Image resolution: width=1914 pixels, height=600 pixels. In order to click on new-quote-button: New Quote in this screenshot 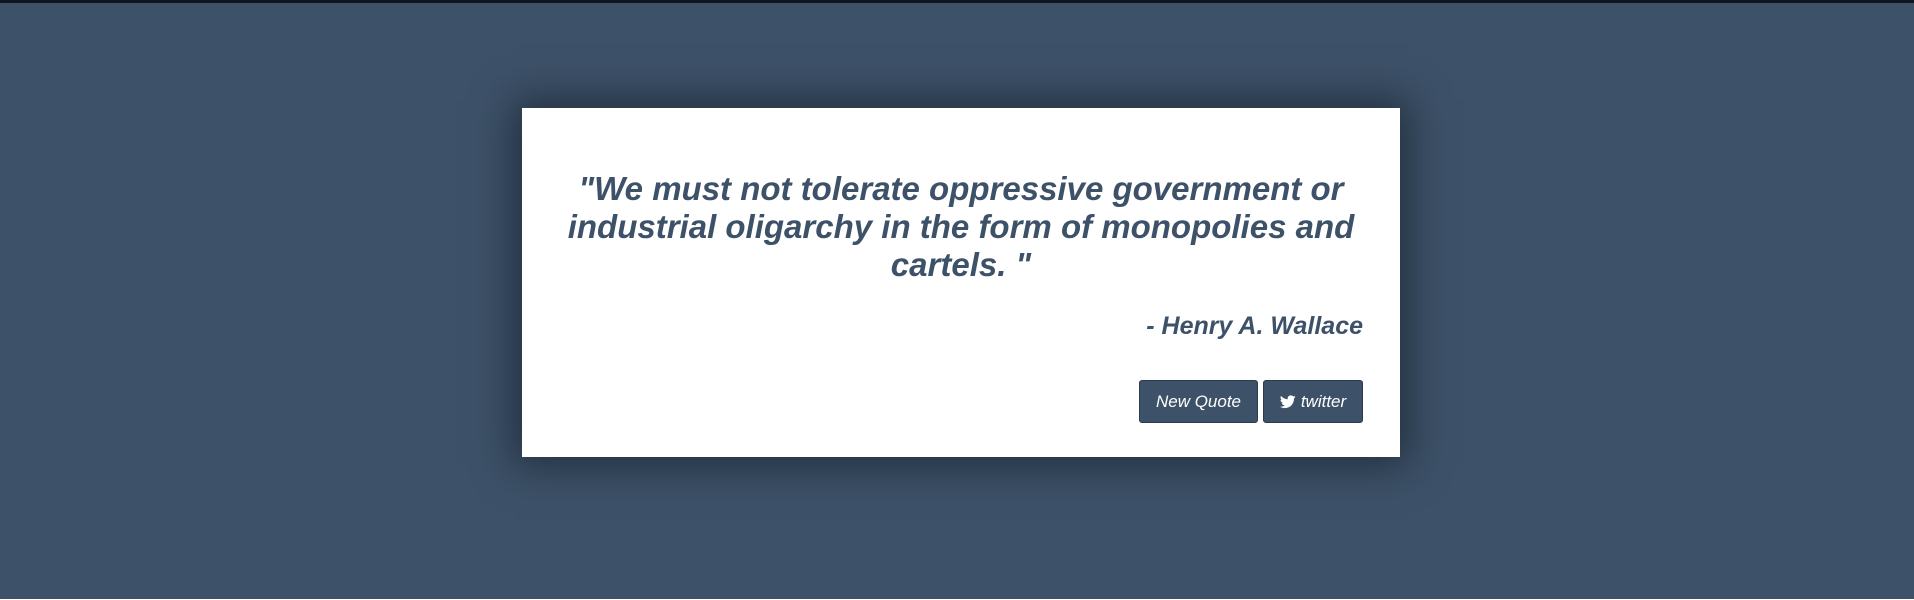, I will do `click(1198, 401)`.